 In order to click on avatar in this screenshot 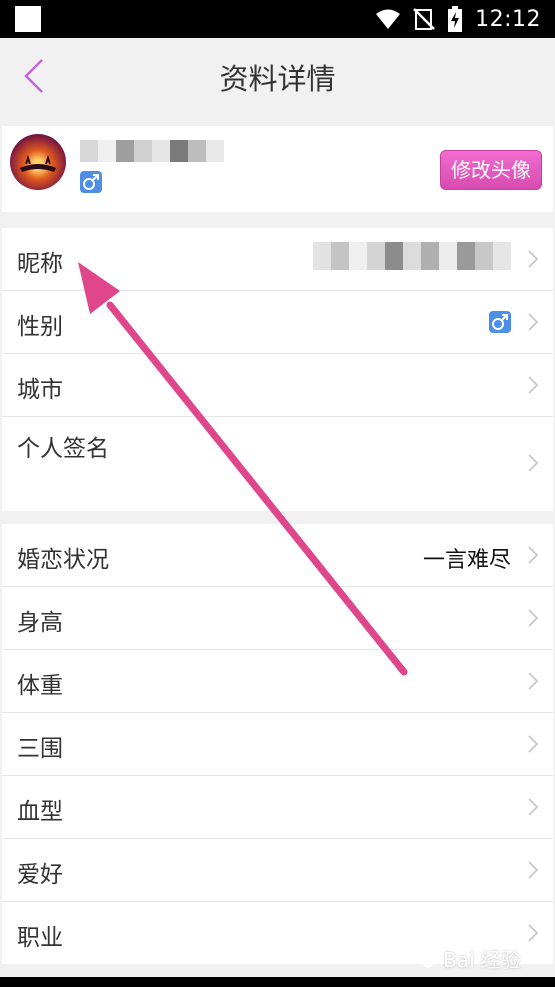, I will do `click(38, 162)`.